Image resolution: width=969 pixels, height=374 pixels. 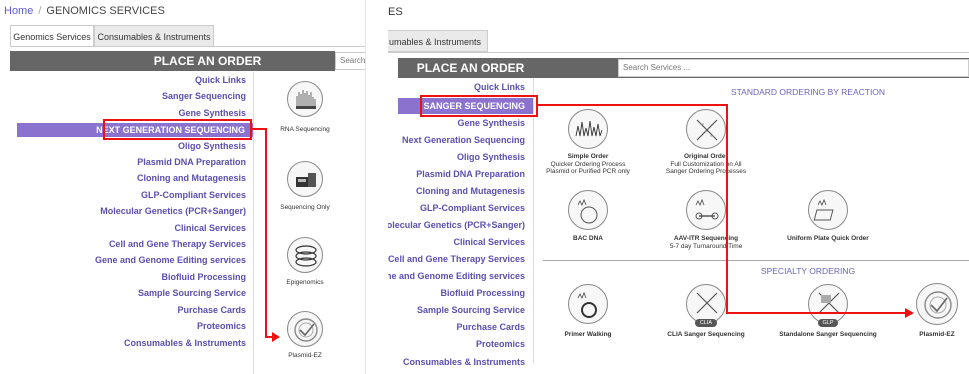 I want to click on left-menu-item: Proteomics, so click(x=128, y=326).